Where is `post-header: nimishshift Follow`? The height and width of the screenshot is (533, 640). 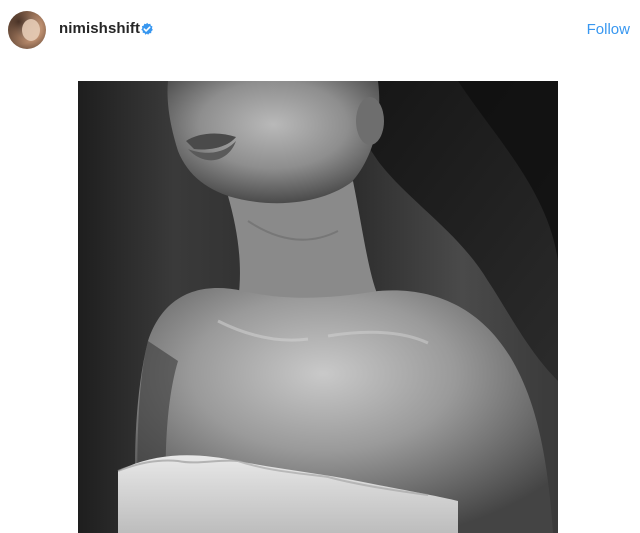 post-header: nimishshift Follow is located at coordinates (320, 31).